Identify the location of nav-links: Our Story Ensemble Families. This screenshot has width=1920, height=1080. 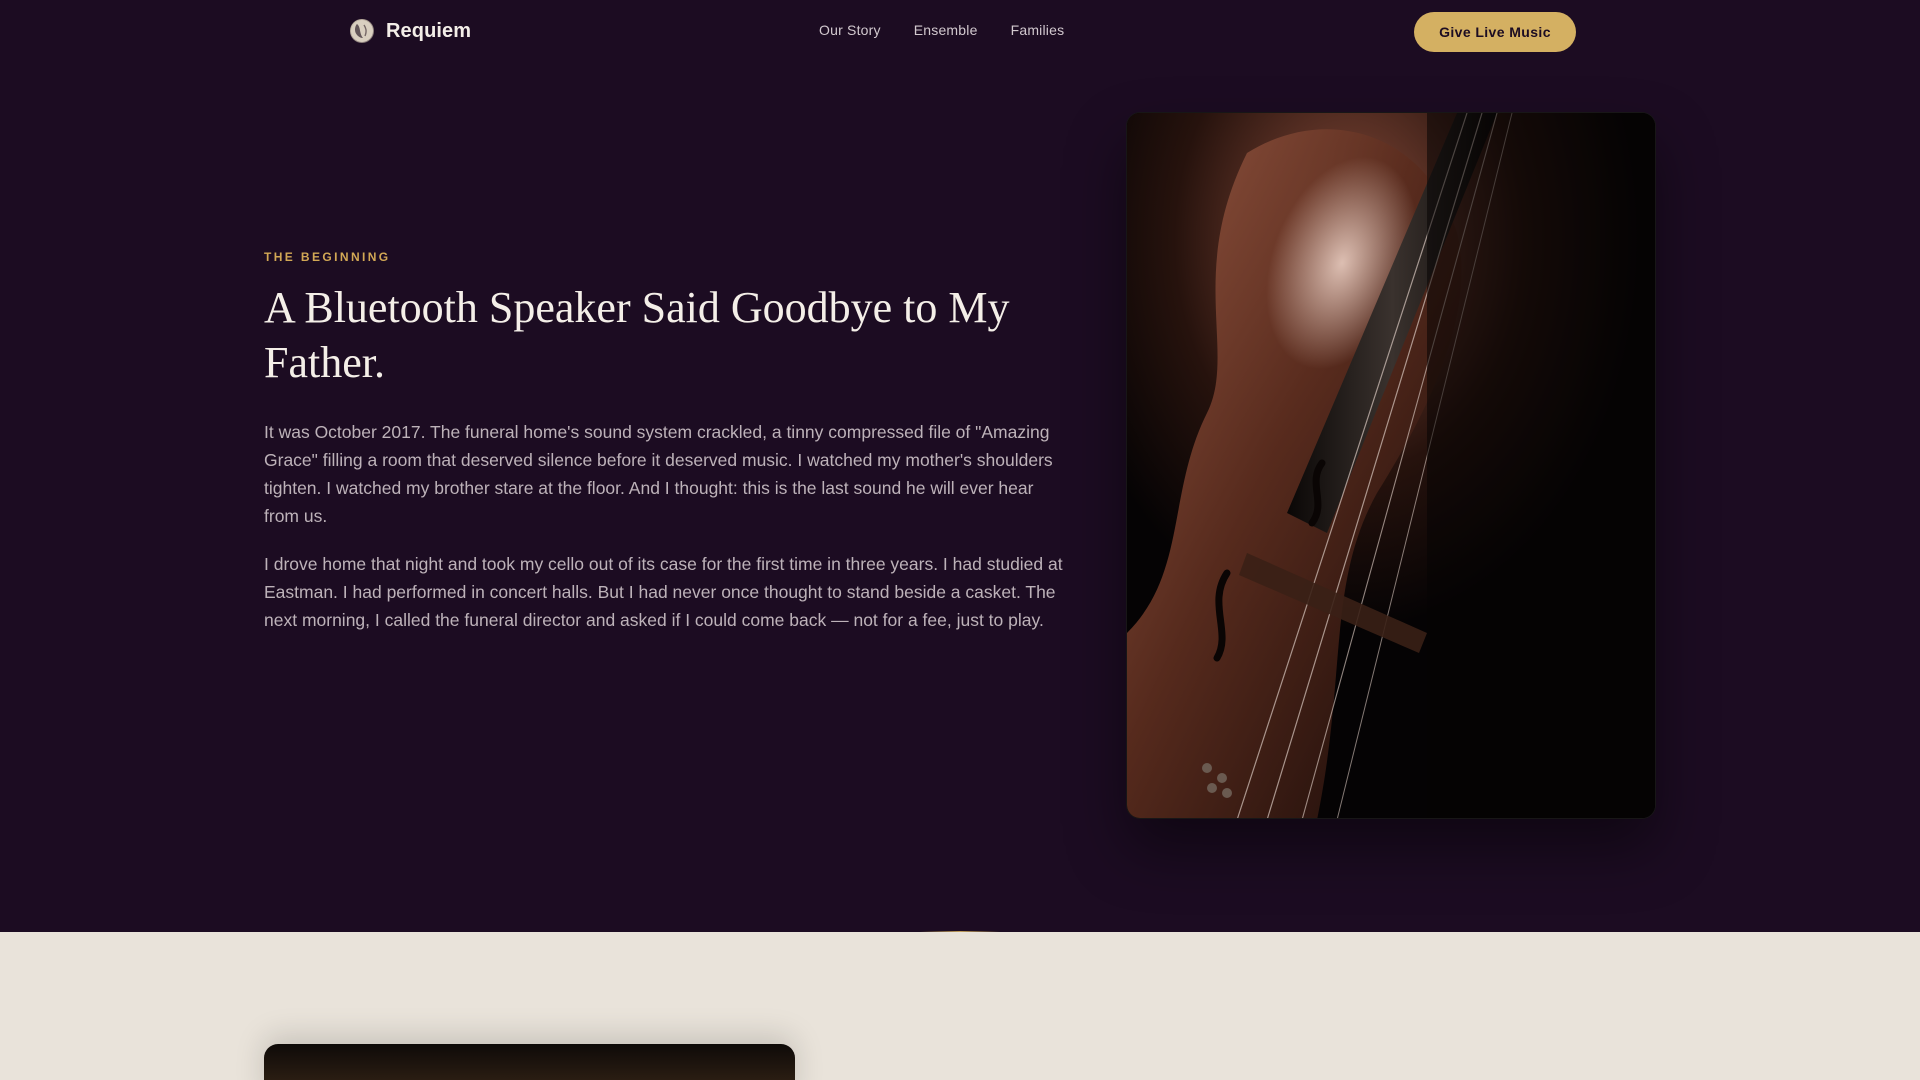
(941, 30).